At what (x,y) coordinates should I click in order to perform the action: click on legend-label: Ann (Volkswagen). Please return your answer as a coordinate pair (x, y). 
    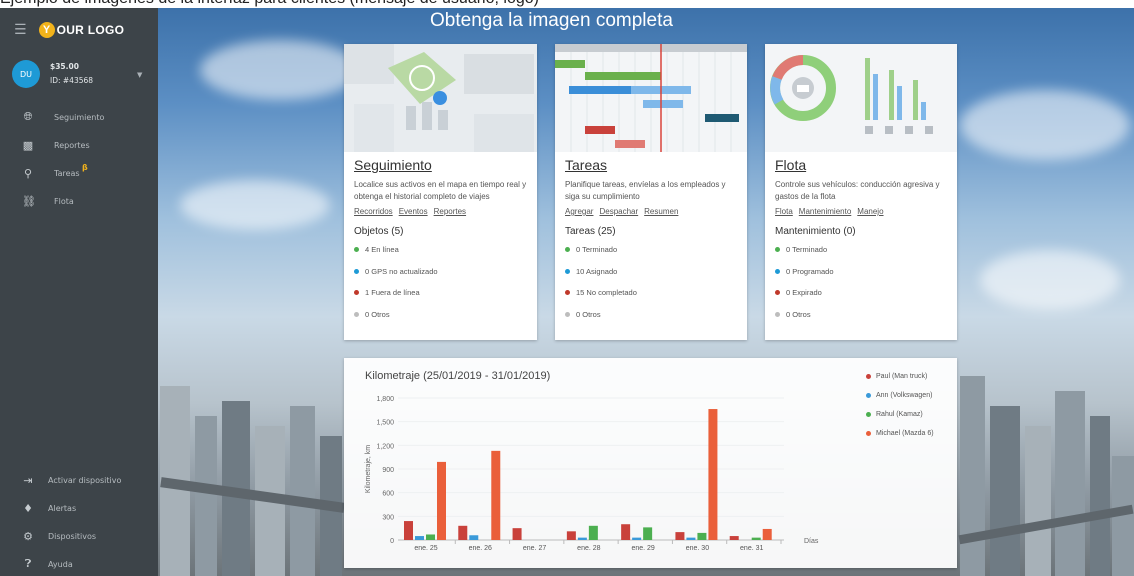
    Looking at the image, I should click on (904, 395).